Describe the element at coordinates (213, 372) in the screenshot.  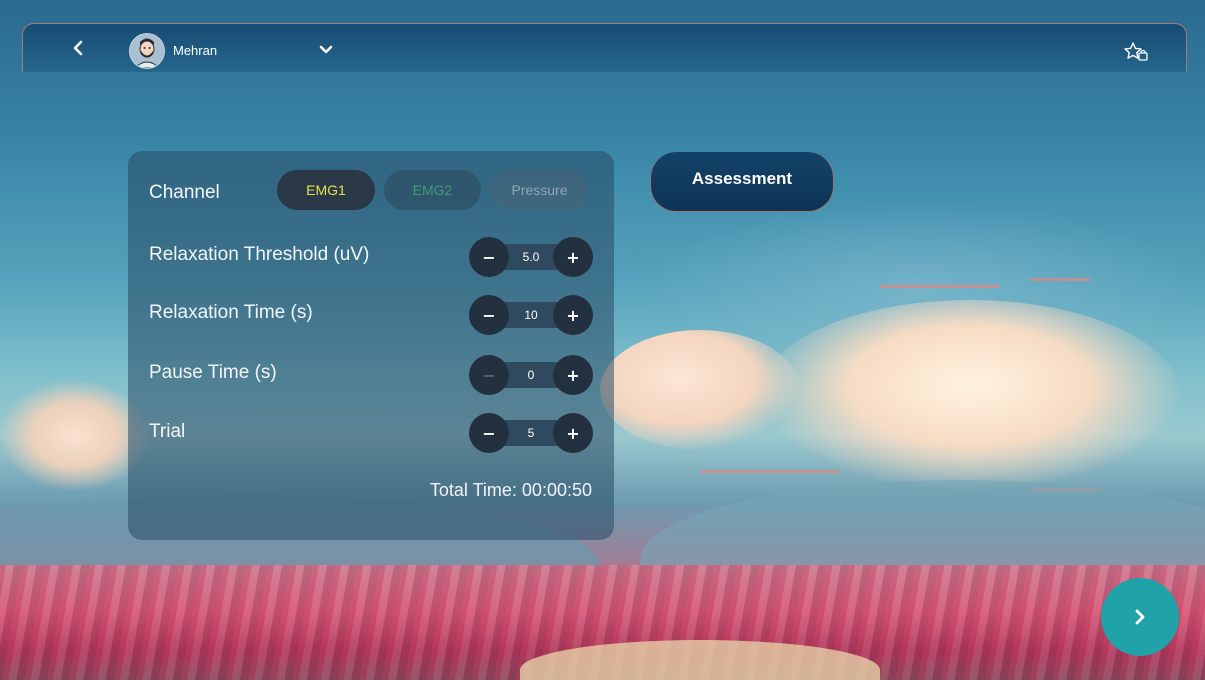
I see `pause-time-label: Pause Time (s)` at that location.